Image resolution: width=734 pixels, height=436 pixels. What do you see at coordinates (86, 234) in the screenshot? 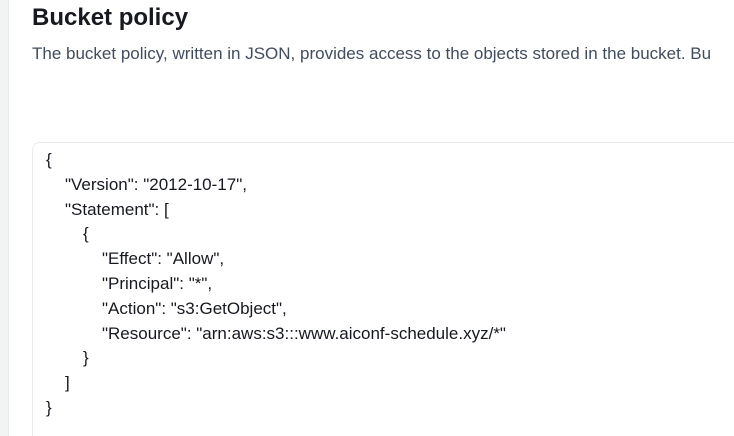
I see `policy-line-statement-open: {` at bounding box center [86, 234].